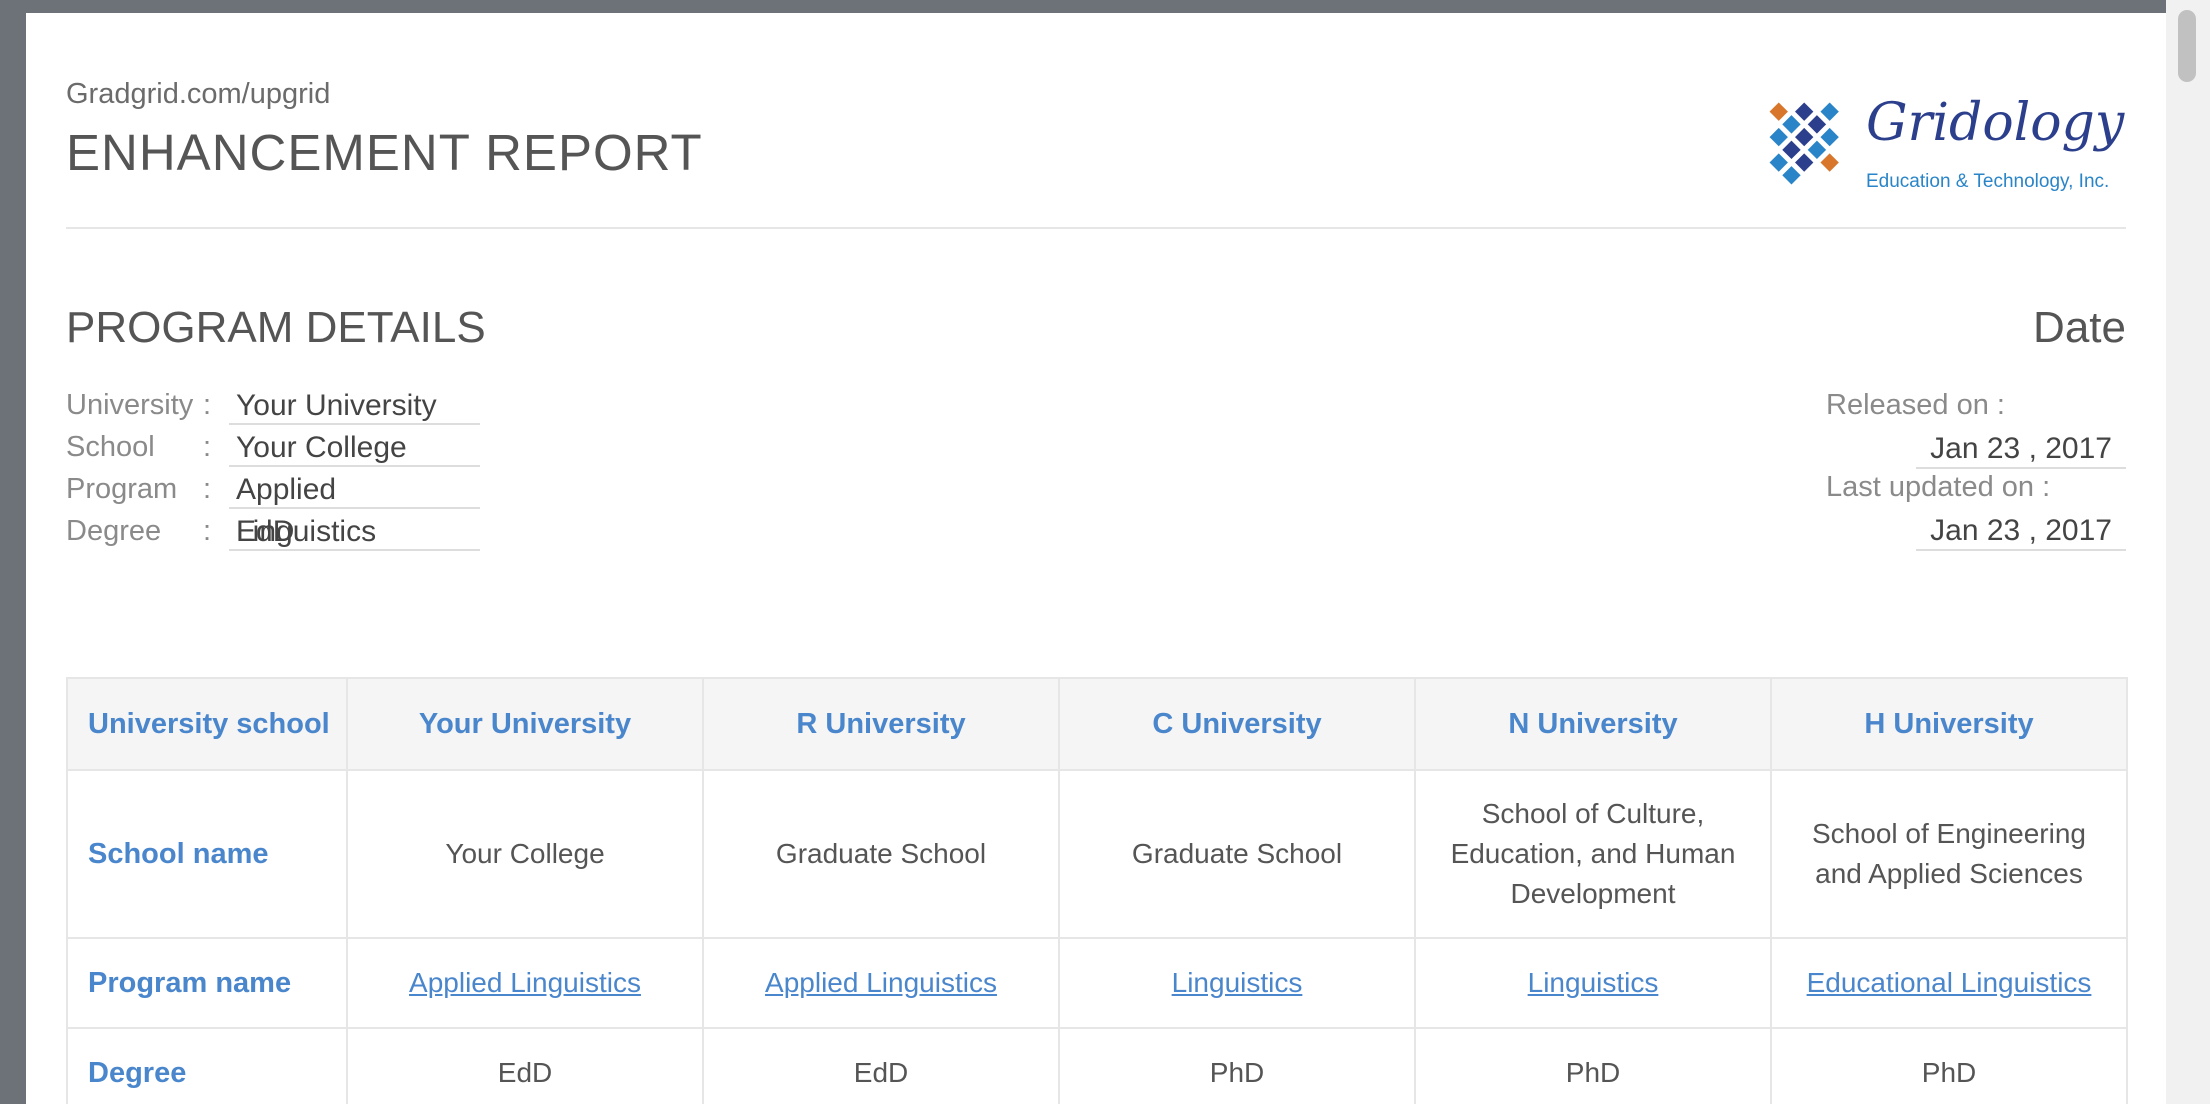  I want to click on scrollbar-thumb, so click(2187, 46).